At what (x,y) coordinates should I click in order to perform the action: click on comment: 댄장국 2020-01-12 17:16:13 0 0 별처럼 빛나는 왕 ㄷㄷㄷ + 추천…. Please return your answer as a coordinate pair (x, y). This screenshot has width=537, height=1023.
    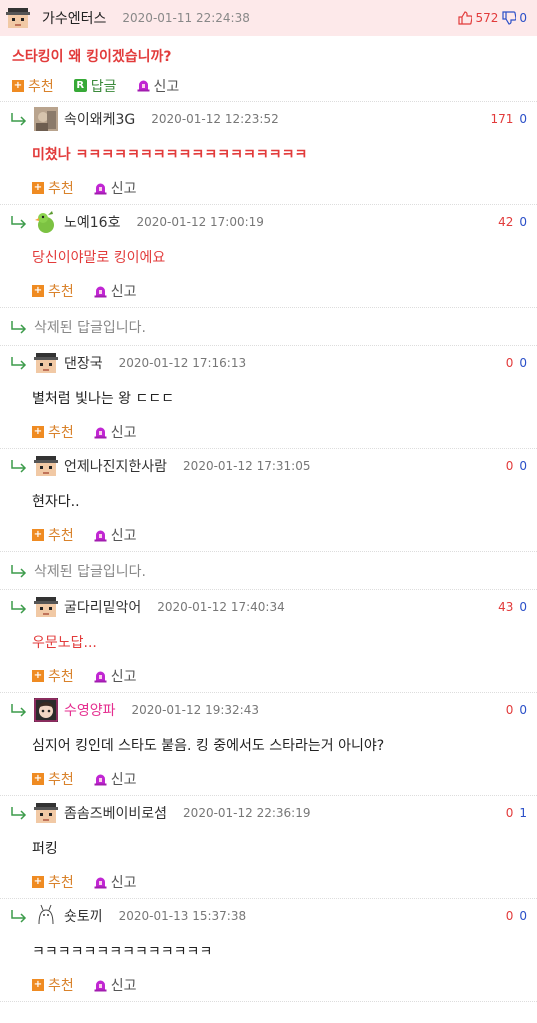
    Looking at the image, I should click on (268, 397).